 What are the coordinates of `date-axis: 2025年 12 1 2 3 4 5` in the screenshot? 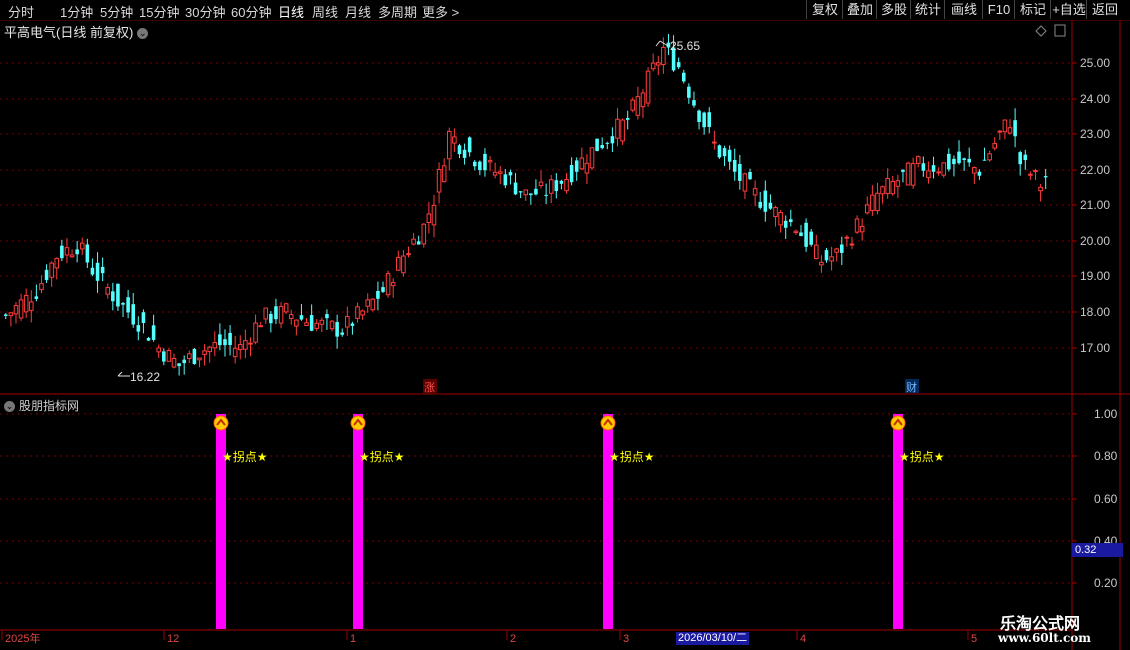 It's located at (489, 637).